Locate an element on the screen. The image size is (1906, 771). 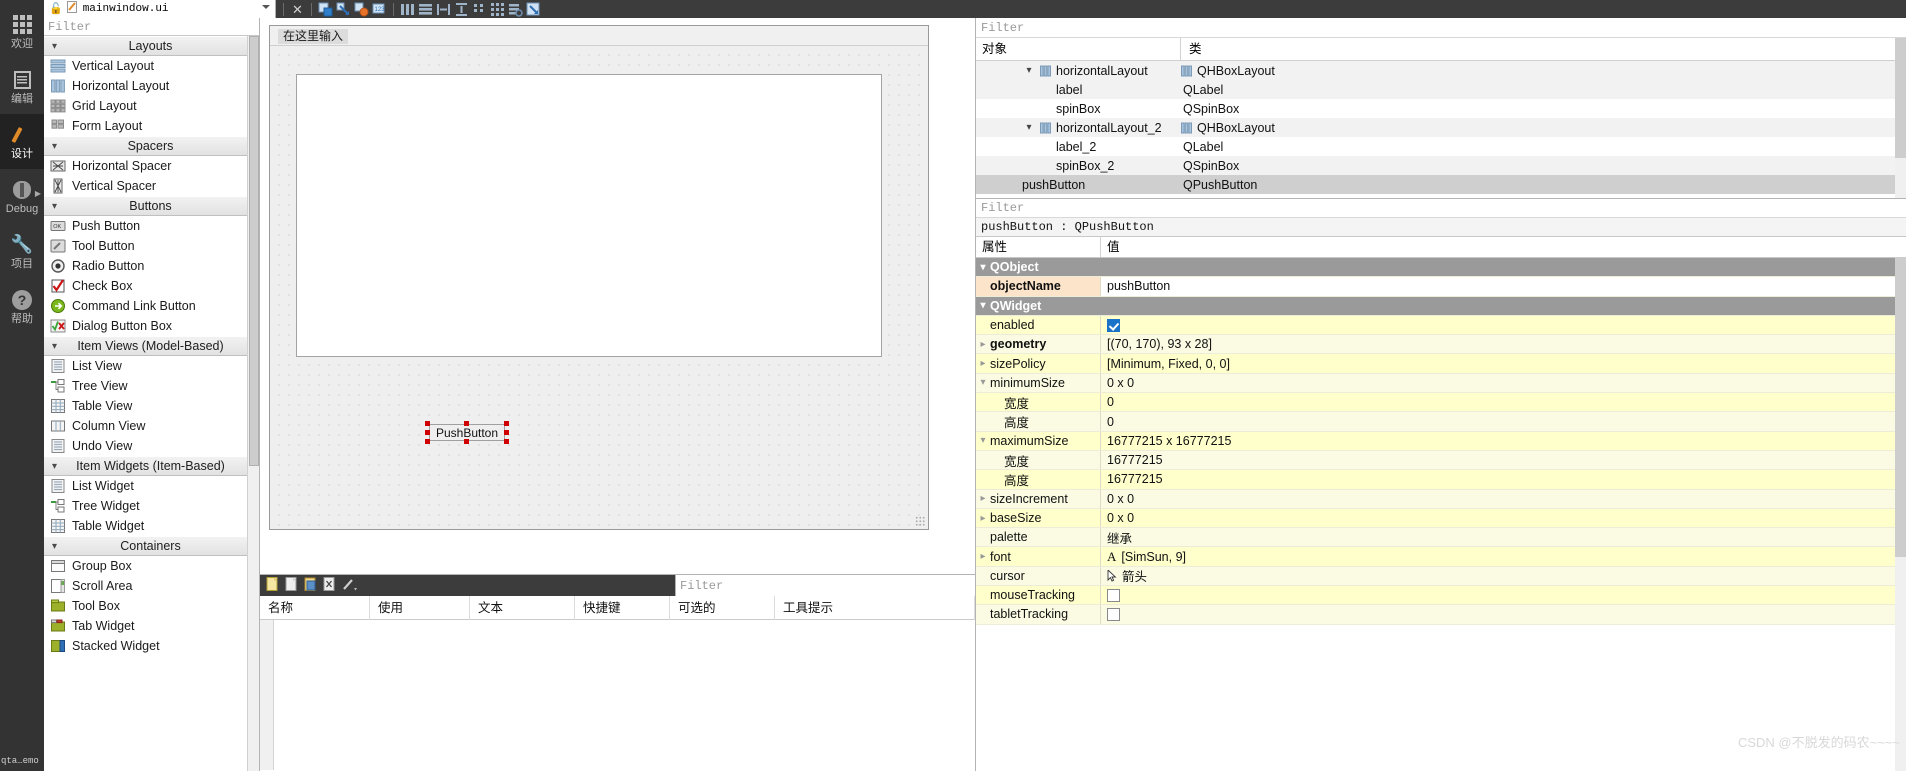
widget-item-table-view: Table View is located at coordinates (151, 406).